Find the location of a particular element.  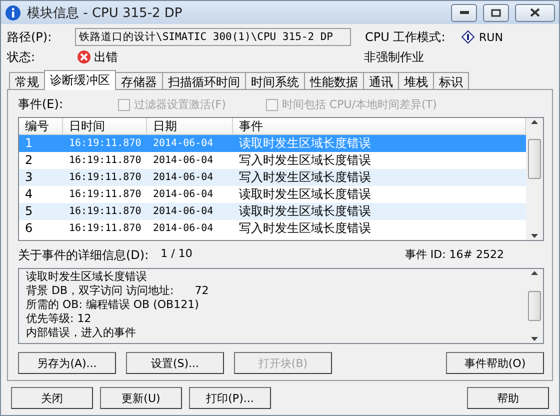

table-cell-text: 2 is located at coordinates (29, 160).